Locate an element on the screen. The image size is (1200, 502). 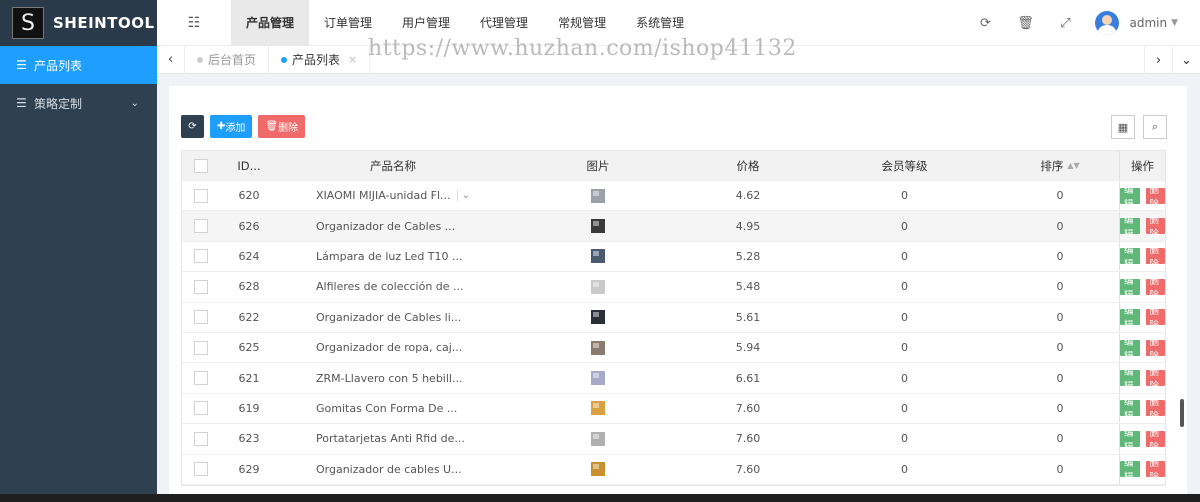
table-row: 620 XIAOMI MIJIA-unidad Fl... ⌄ 4.62 0 0 编辑 删除 is located at coordinates (673, 196).